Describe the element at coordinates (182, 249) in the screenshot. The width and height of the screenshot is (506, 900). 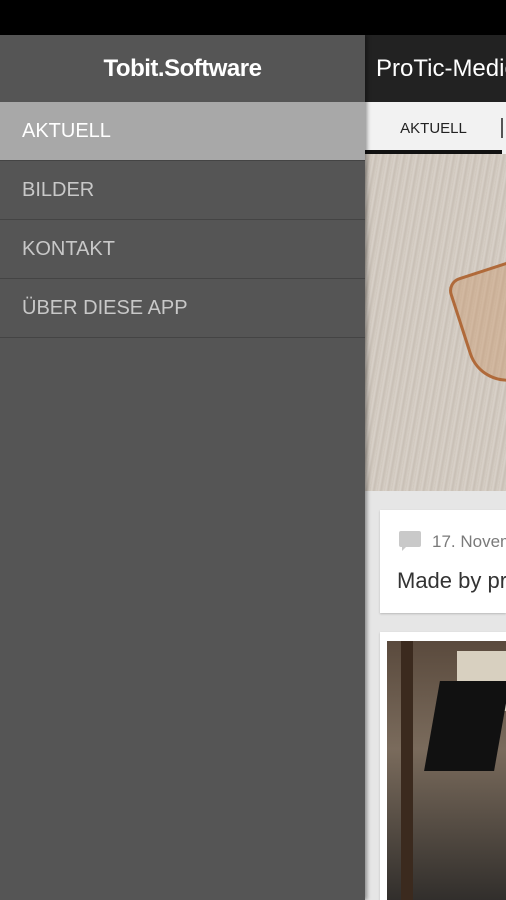
I see `drawer-item-kontakt: KONTAKT` at that location.